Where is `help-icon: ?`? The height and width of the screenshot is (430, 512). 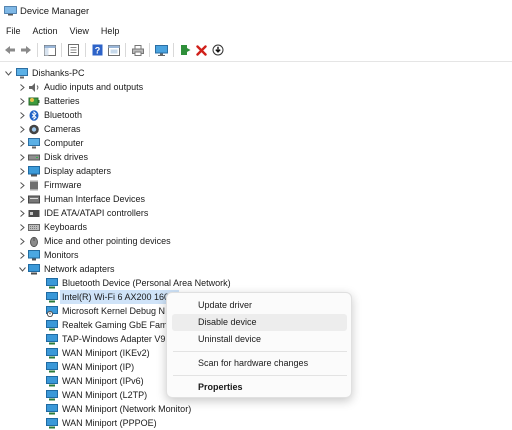
help-icon: ? is located at coordinates (97, 50).